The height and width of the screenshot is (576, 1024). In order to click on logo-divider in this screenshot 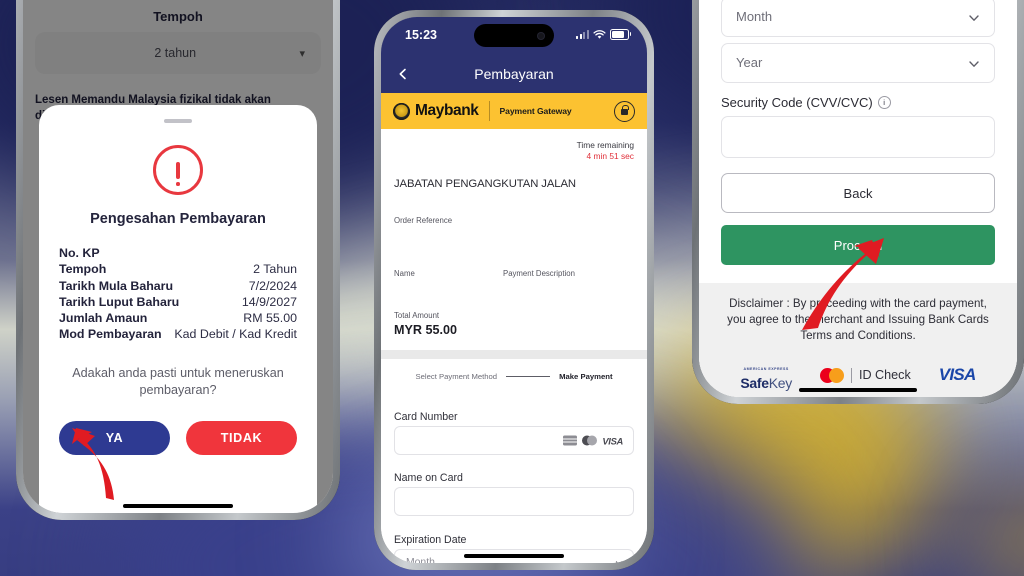, I will do `click(851, 375)`.